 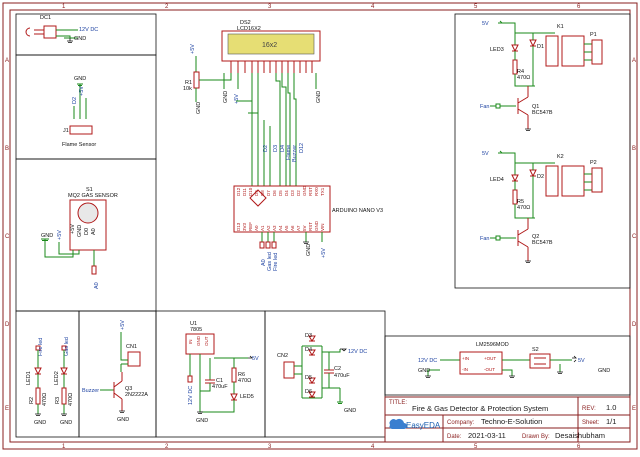 I want to click on r2-ref: R2, so click(x=32, y=400).